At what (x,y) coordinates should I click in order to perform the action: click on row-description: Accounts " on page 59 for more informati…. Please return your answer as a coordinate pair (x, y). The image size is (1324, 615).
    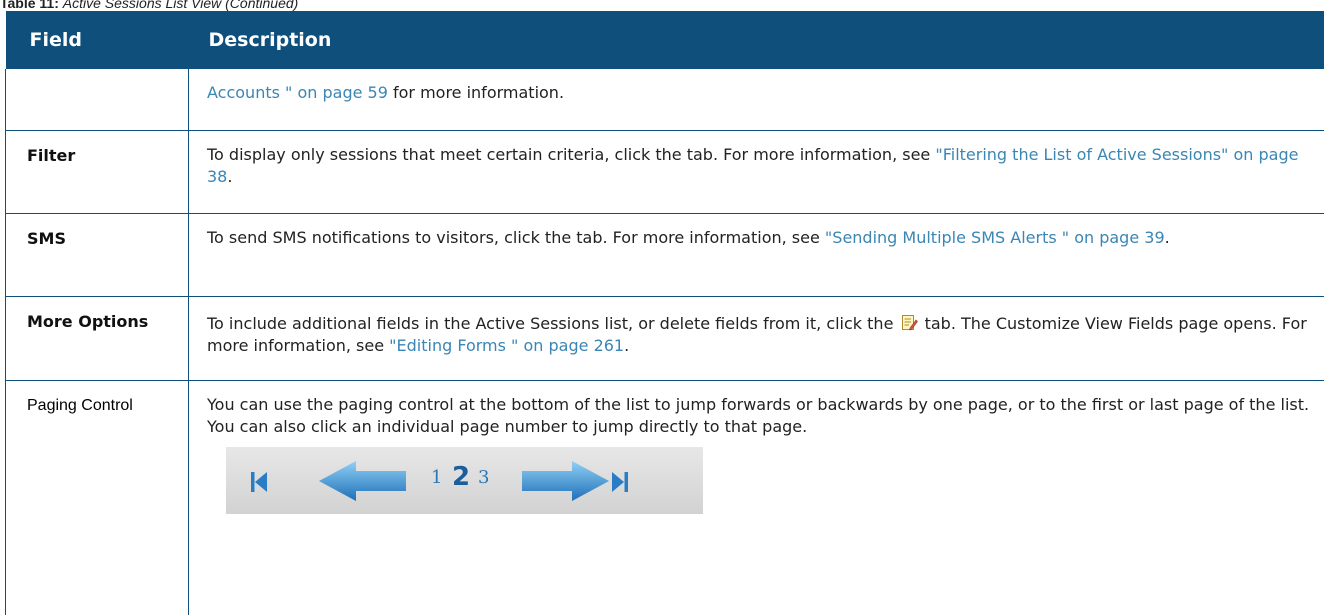
    Looking at the image, I should click on (756, 99).